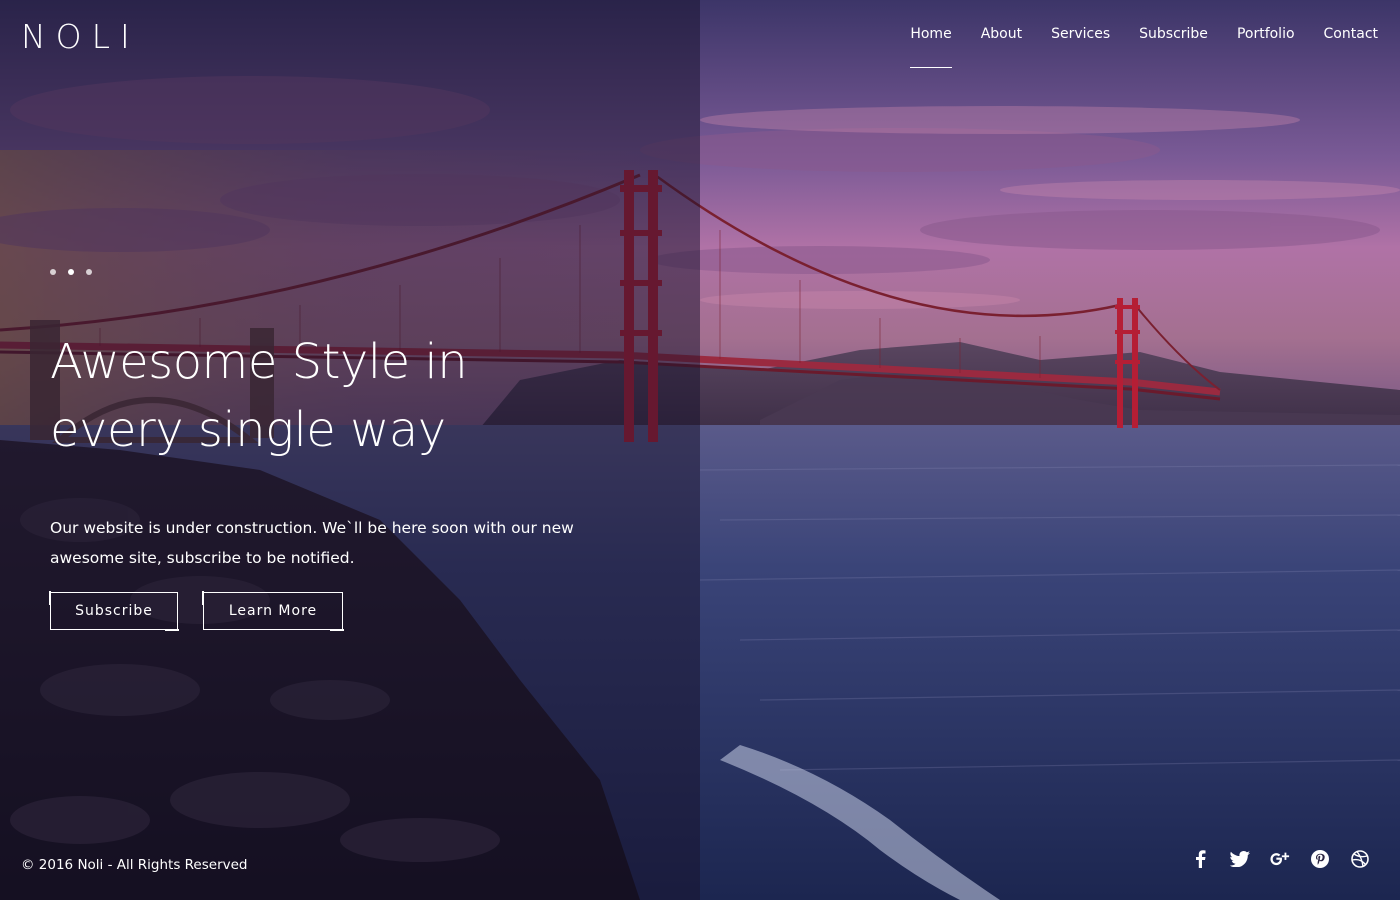 The image size is (1400, 900). Describe the element at coordinates (1200, 859) in the screenshot. I see `facebook-icon` at that location.